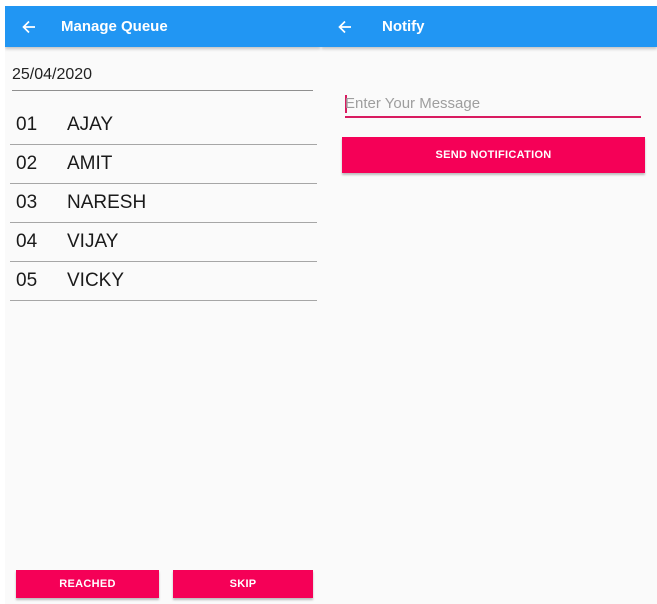 Image resolution: width=657 pixels, height=604 pixels. I want to click on message-input, so click(493, 103).